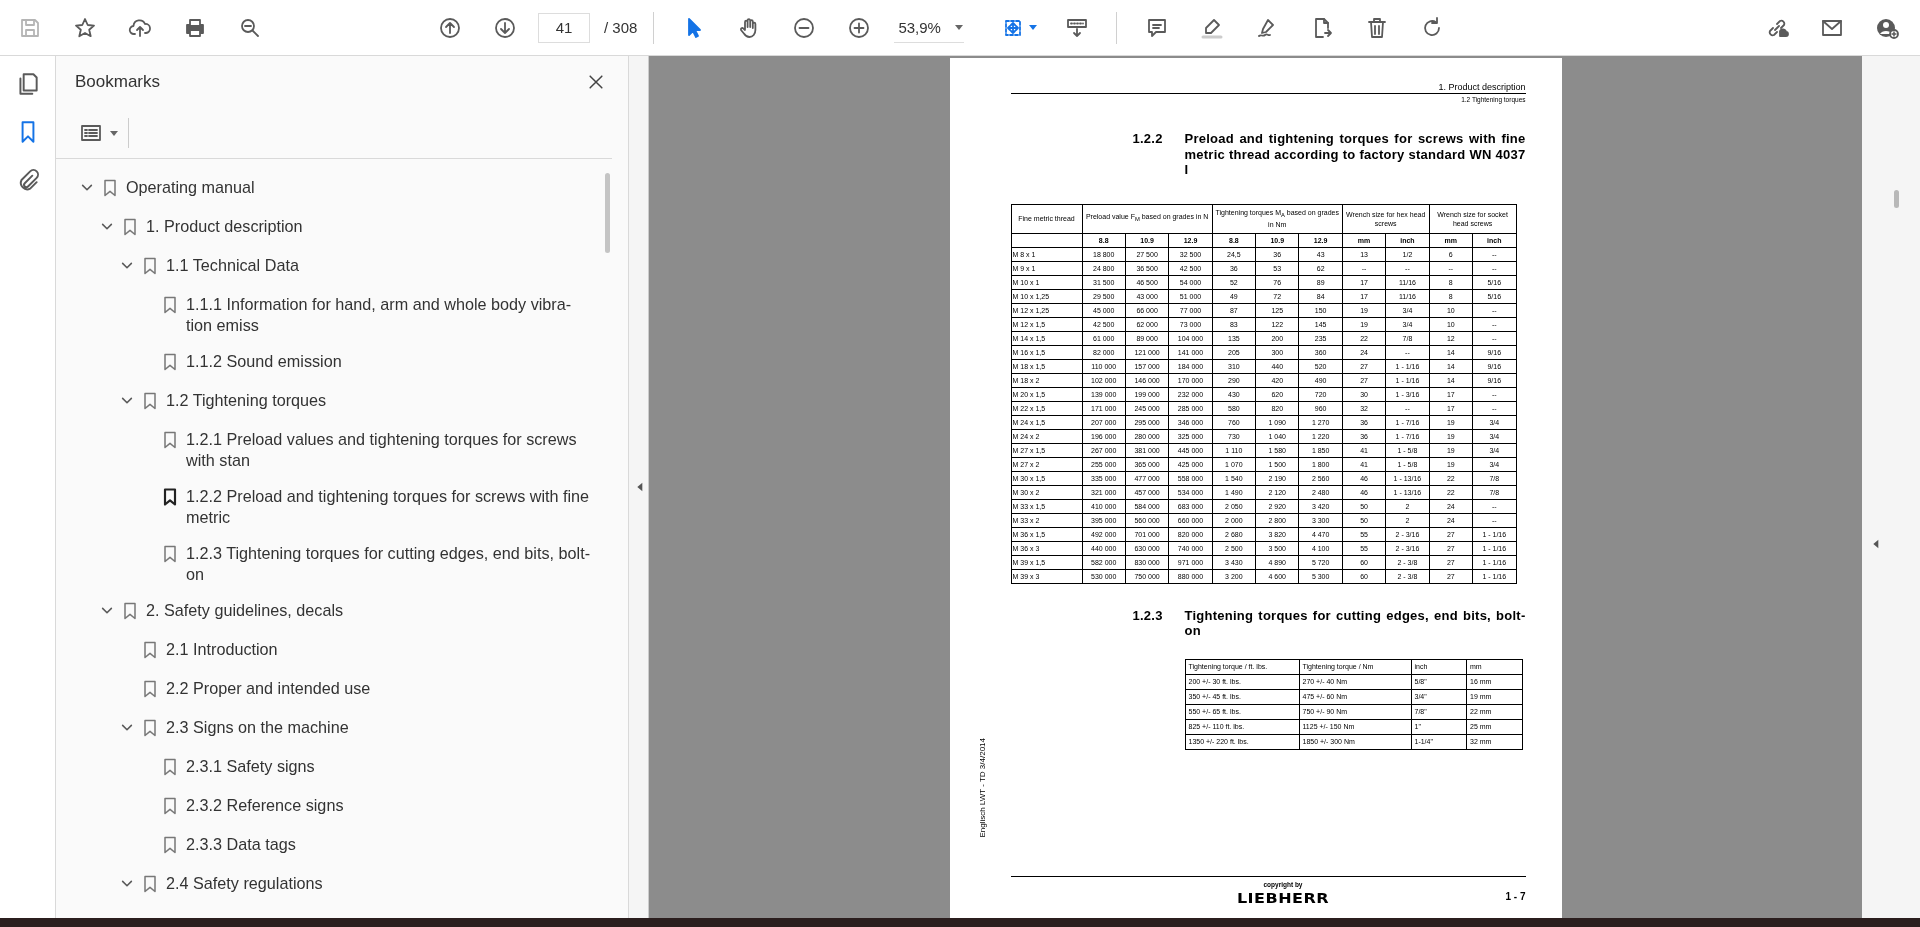 The height and width of the screenshot is (927, 1920). What do you see at coordinates (246, 399) in the screenshot?
I see `bookmark-item: 1.2 Tightening torques` at bounding box center [246, 399].